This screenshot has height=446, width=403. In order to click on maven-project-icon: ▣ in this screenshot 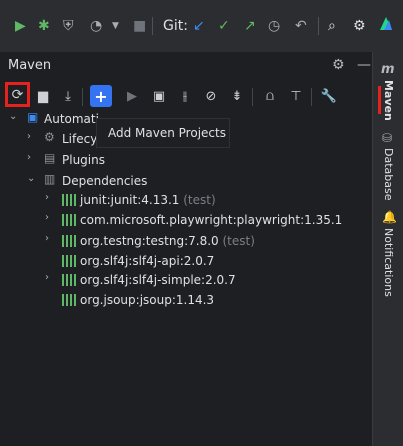, I will do `click(33, 117)`.